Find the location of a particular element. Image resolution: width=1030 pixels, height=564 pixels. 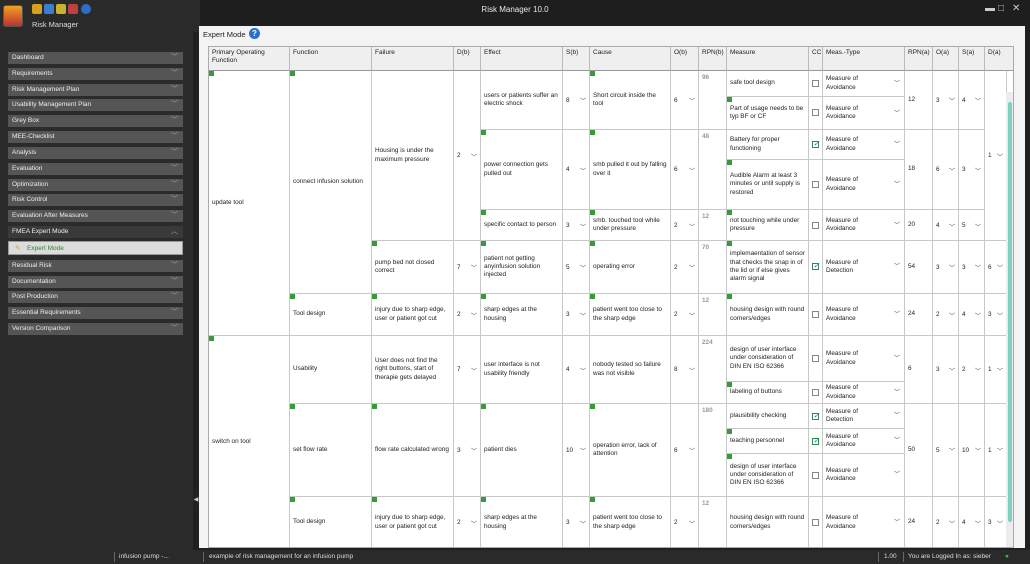

vertical-scrollbar is located at coordinates (1009, 319).